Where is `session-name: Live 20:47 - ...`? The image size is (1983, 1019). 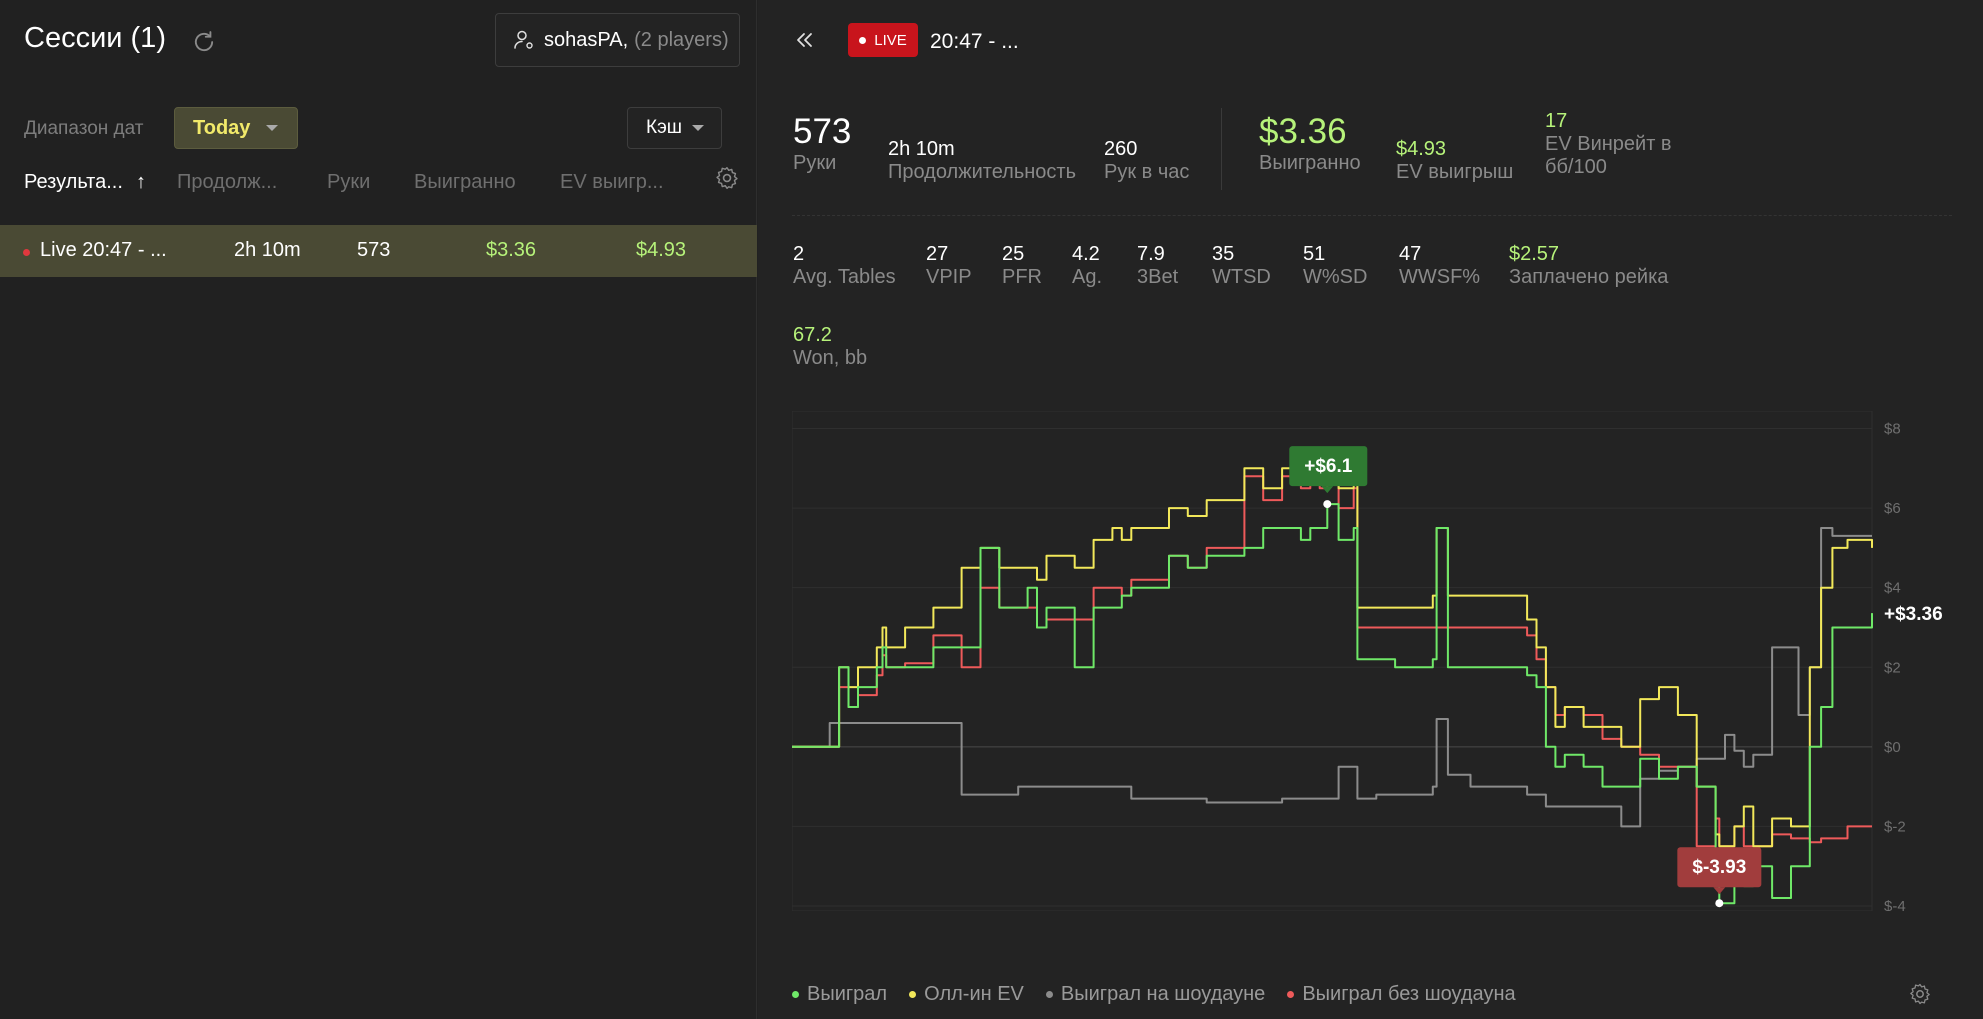 session-name: Live 20:47 - ... is located at coordinates (103, 250).